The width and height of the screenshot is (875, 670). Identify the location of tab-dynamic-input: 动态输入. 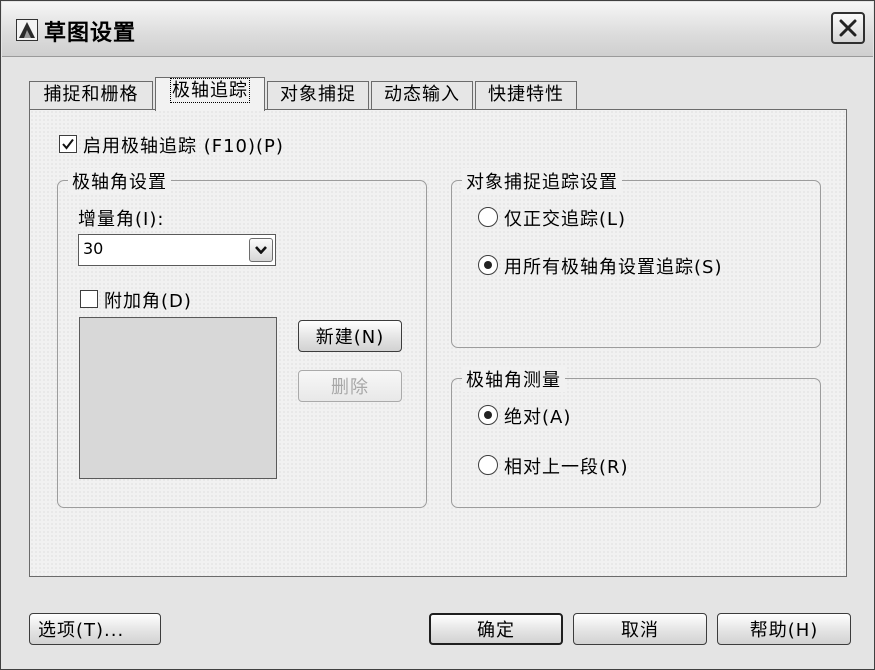
(422, 95).